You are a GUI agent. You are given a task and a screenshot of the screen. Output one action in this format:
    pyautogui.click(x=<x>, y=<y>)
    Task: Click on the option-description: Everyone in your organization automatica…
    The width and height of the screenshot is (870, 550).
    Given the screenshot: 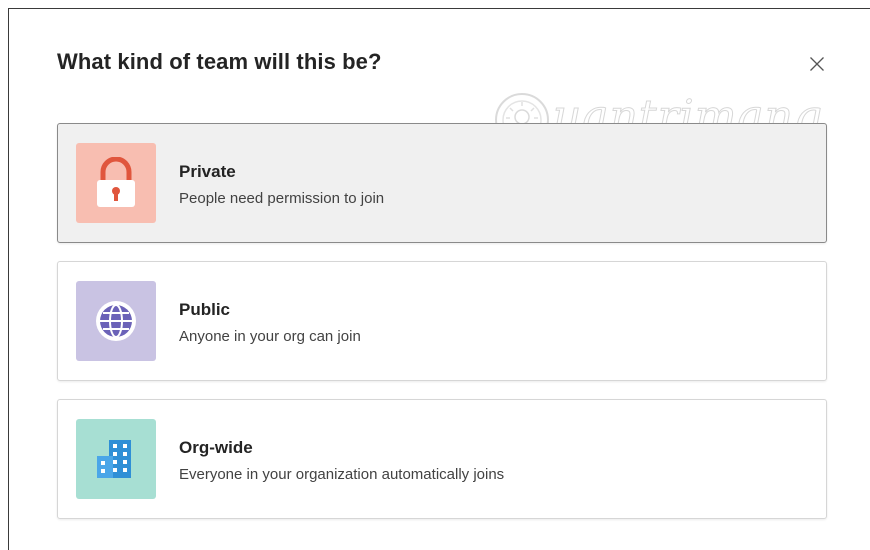 What is the action you would take?
    pyautogui.click(x=342, y=474)
    